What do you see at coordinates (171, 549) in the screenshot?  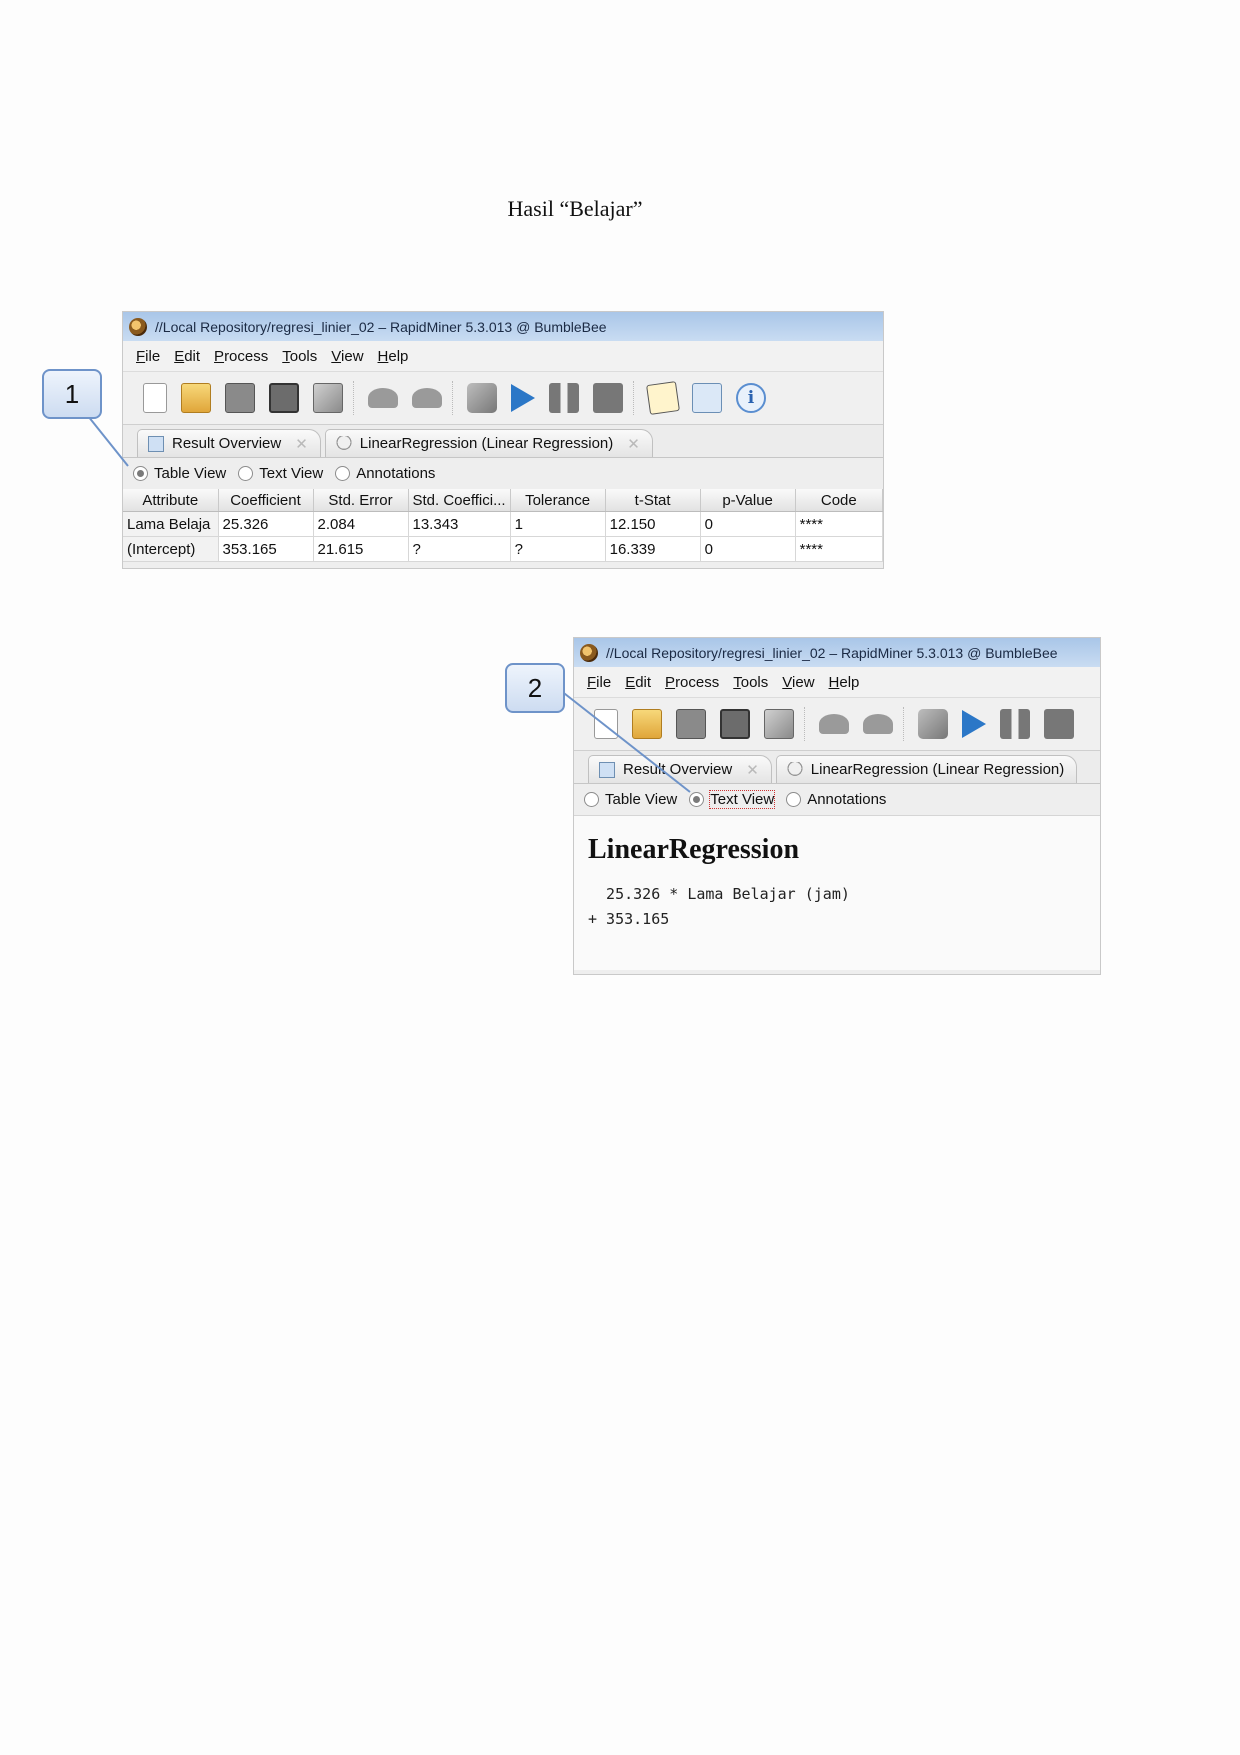 I see `table-cell: (Intercept)` at bounding box center [171, 549].